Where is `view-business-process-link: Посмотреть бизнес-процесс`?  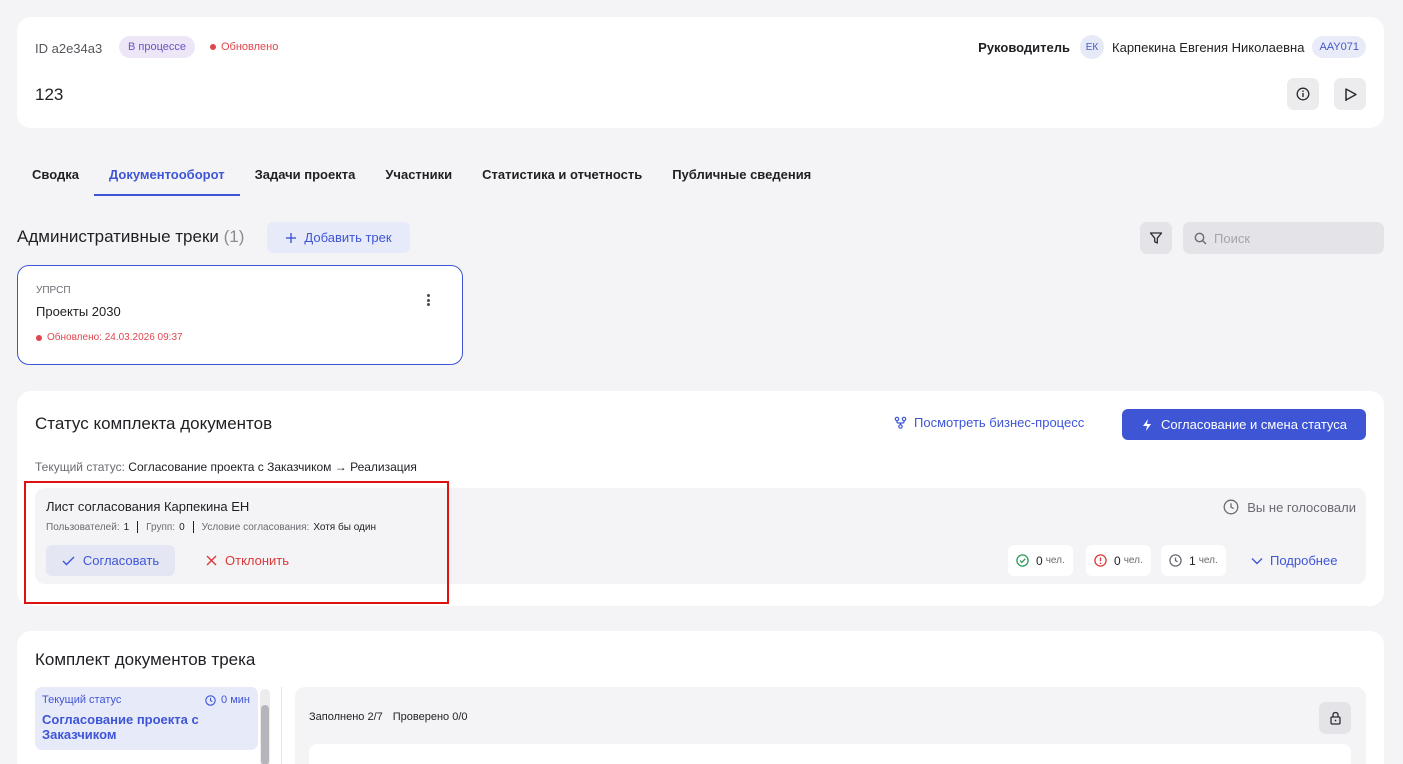
view-business-process-link: Посмотреть бизнес-процесс is located at coordinates (989, 422).